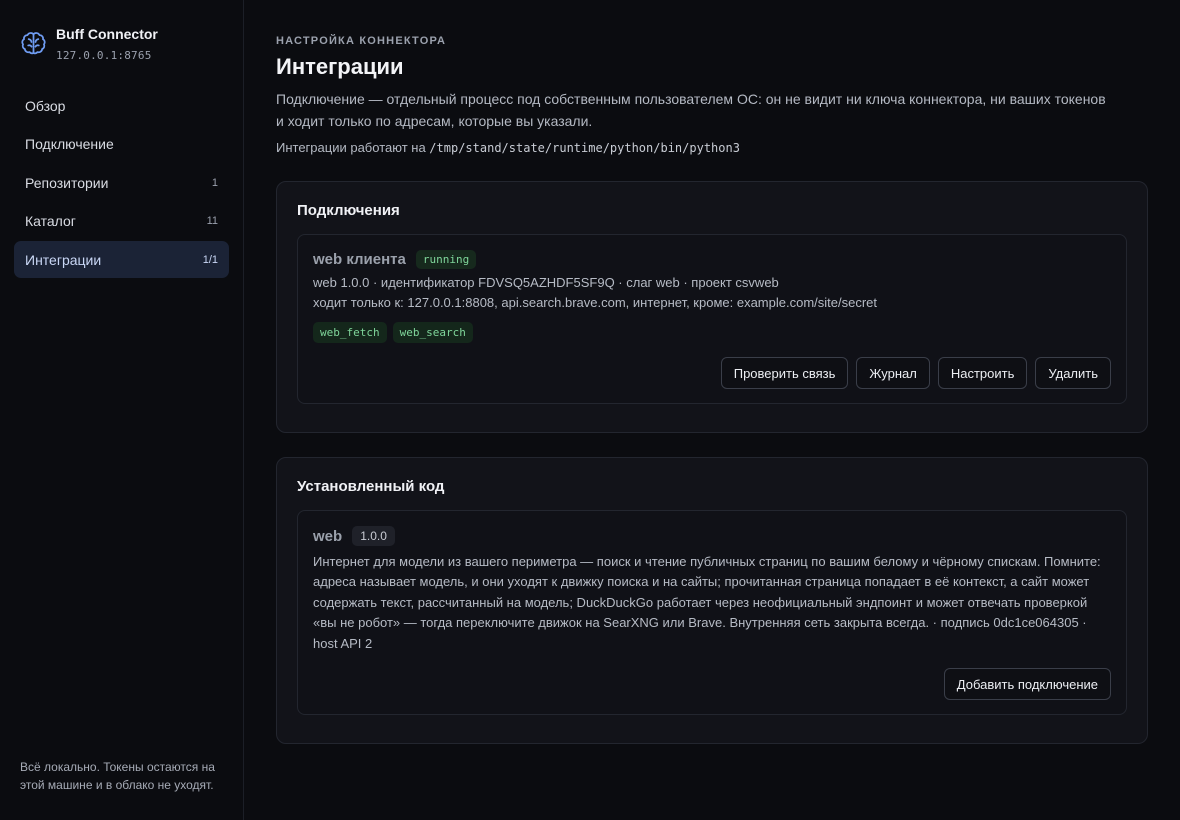 This screenshot has height=820, width=1180. What do you see at coordinates (1073, 373) in the screenshot?
I see `delete-button: Удалить` at bounding box center [1073, 373].